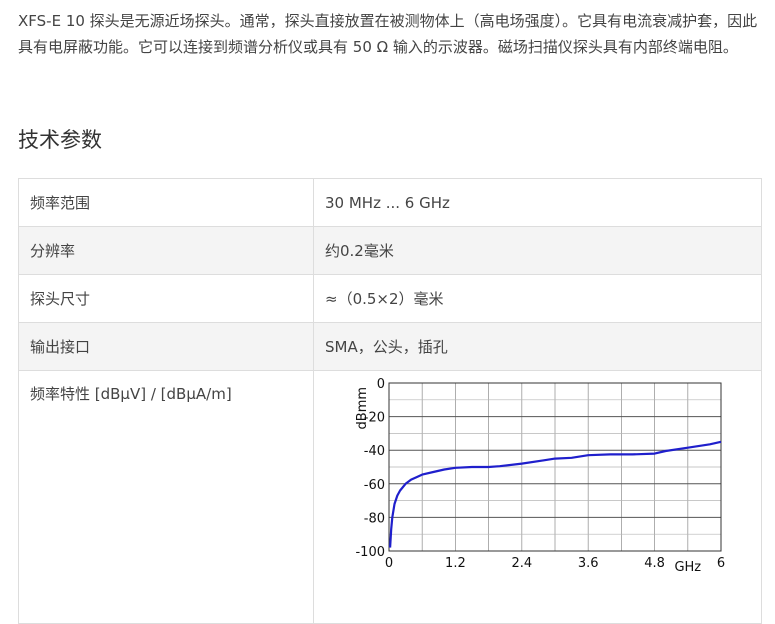  I want to click on y-tick-label: 0, so click(381, 384).